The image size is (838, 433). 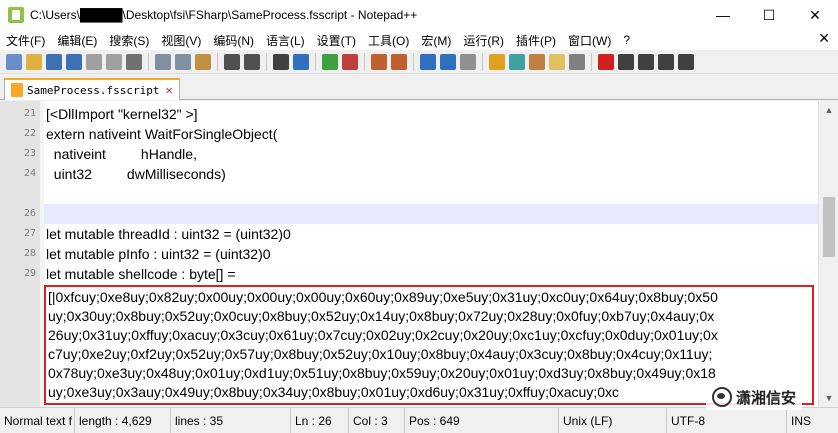 What do you see at coordinates (141, 274) in the screenshot?
I see `code-line-text: let mutable shellcode : byte[] =` at bounding box center [141, 274].